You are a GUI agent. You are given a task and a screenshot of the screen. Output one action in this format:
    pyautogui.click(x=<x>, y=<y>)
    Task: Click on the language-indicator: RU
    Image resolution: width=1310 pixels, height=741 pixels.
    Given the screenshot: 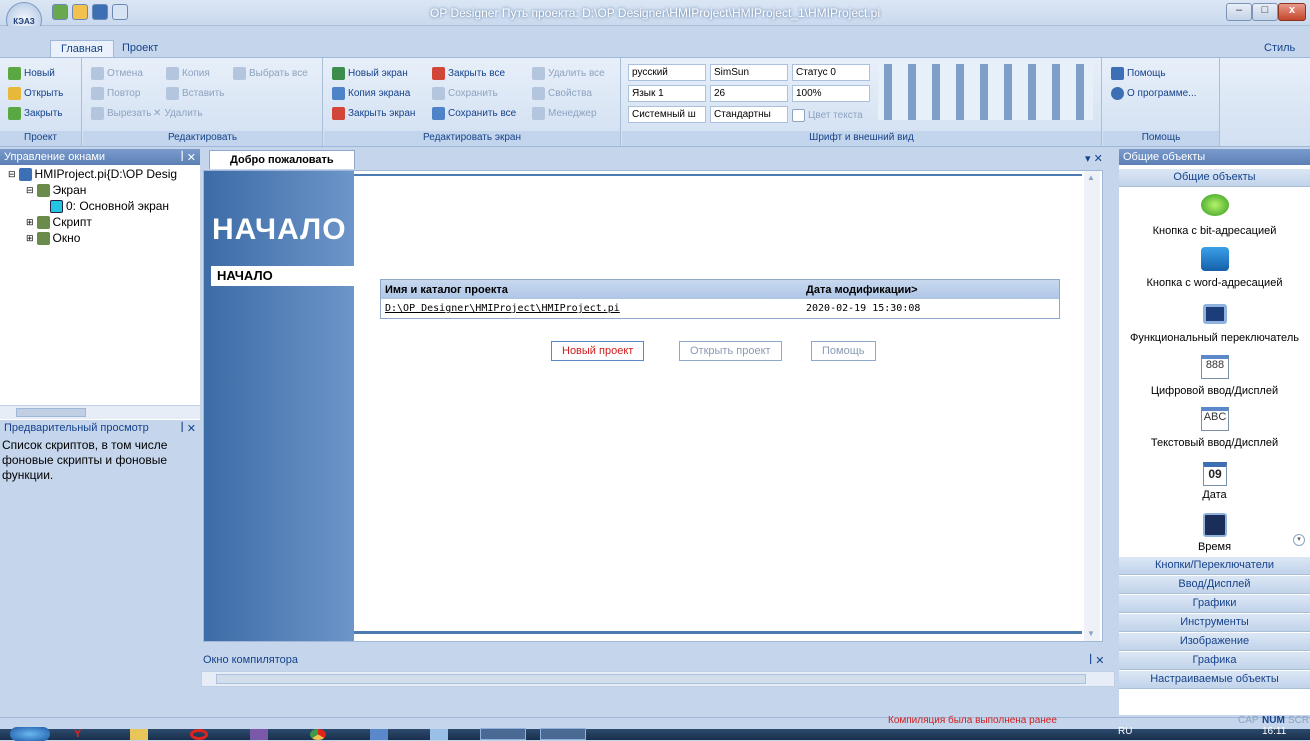 What is the action you would take?
    pyautogui.click(x=1125, y=731)
    